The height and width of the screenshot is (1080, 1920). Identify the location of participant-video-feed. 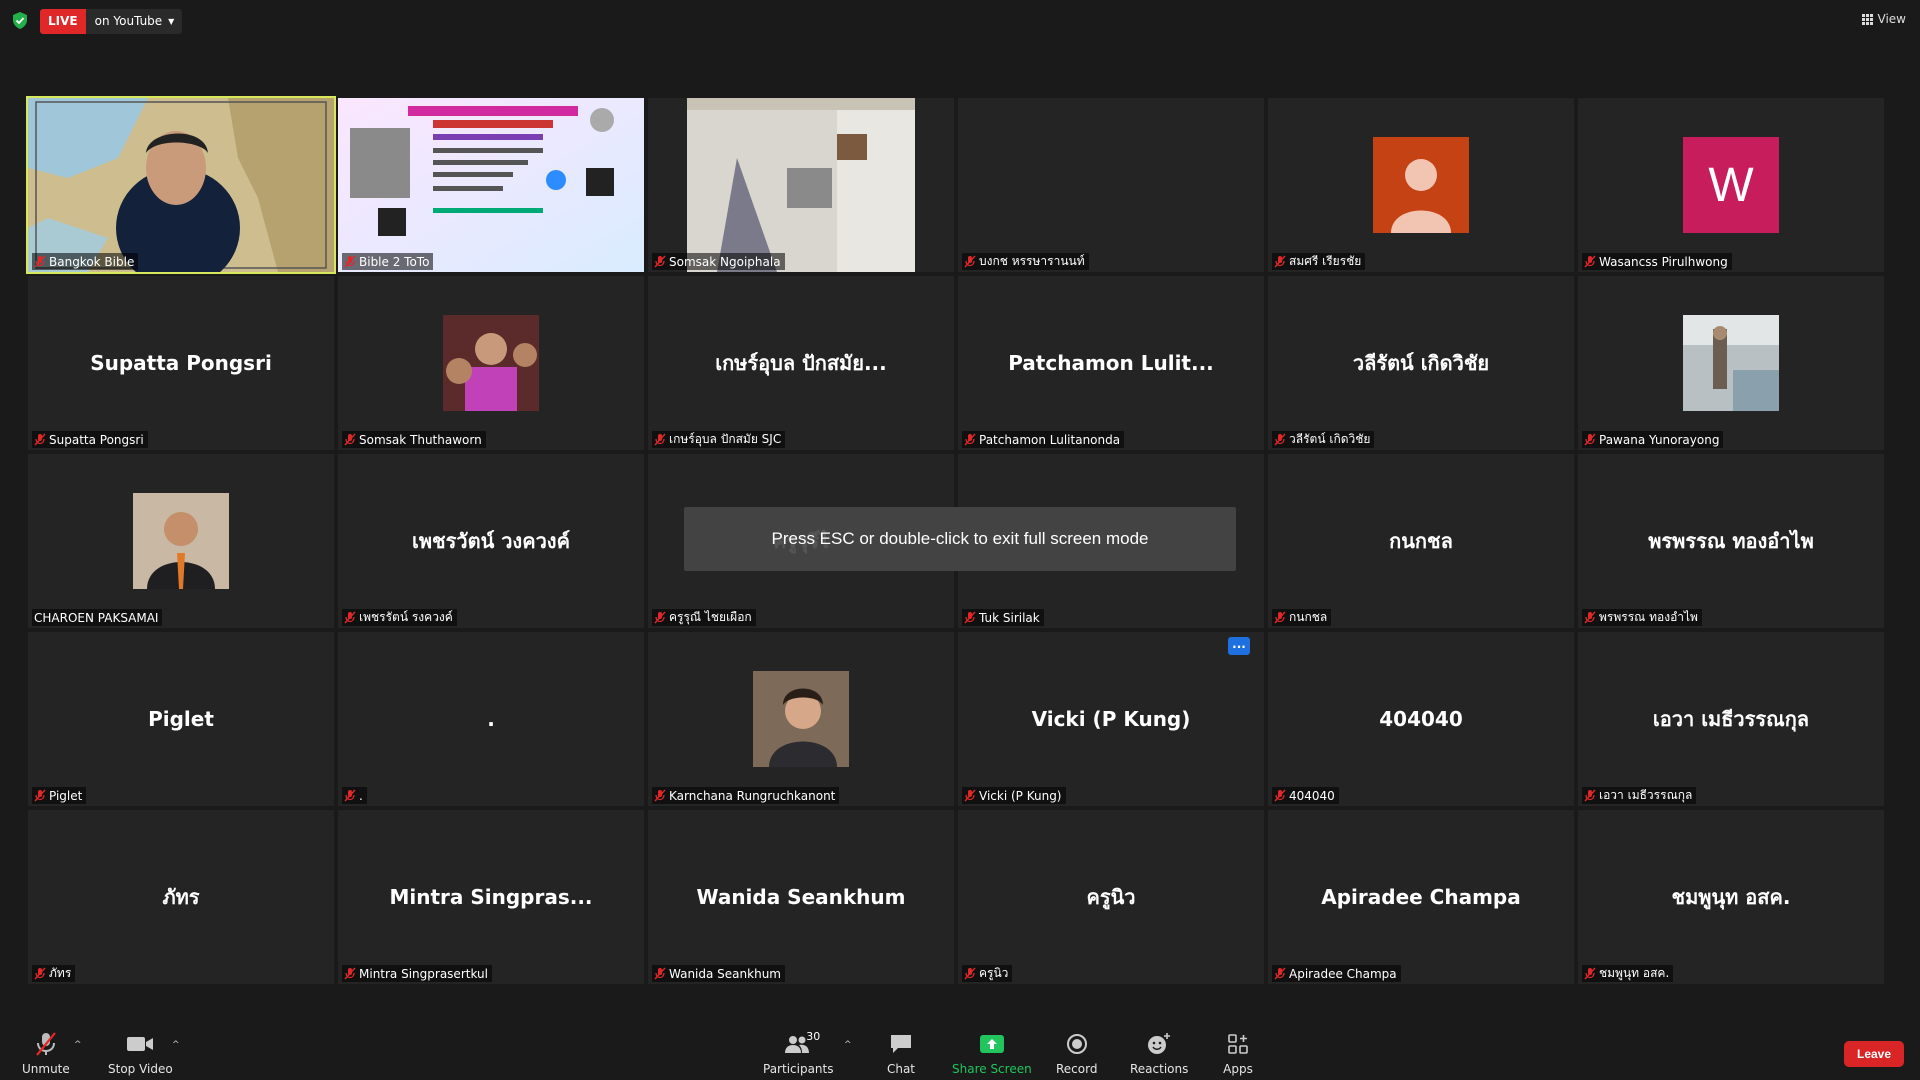
(801, 185).